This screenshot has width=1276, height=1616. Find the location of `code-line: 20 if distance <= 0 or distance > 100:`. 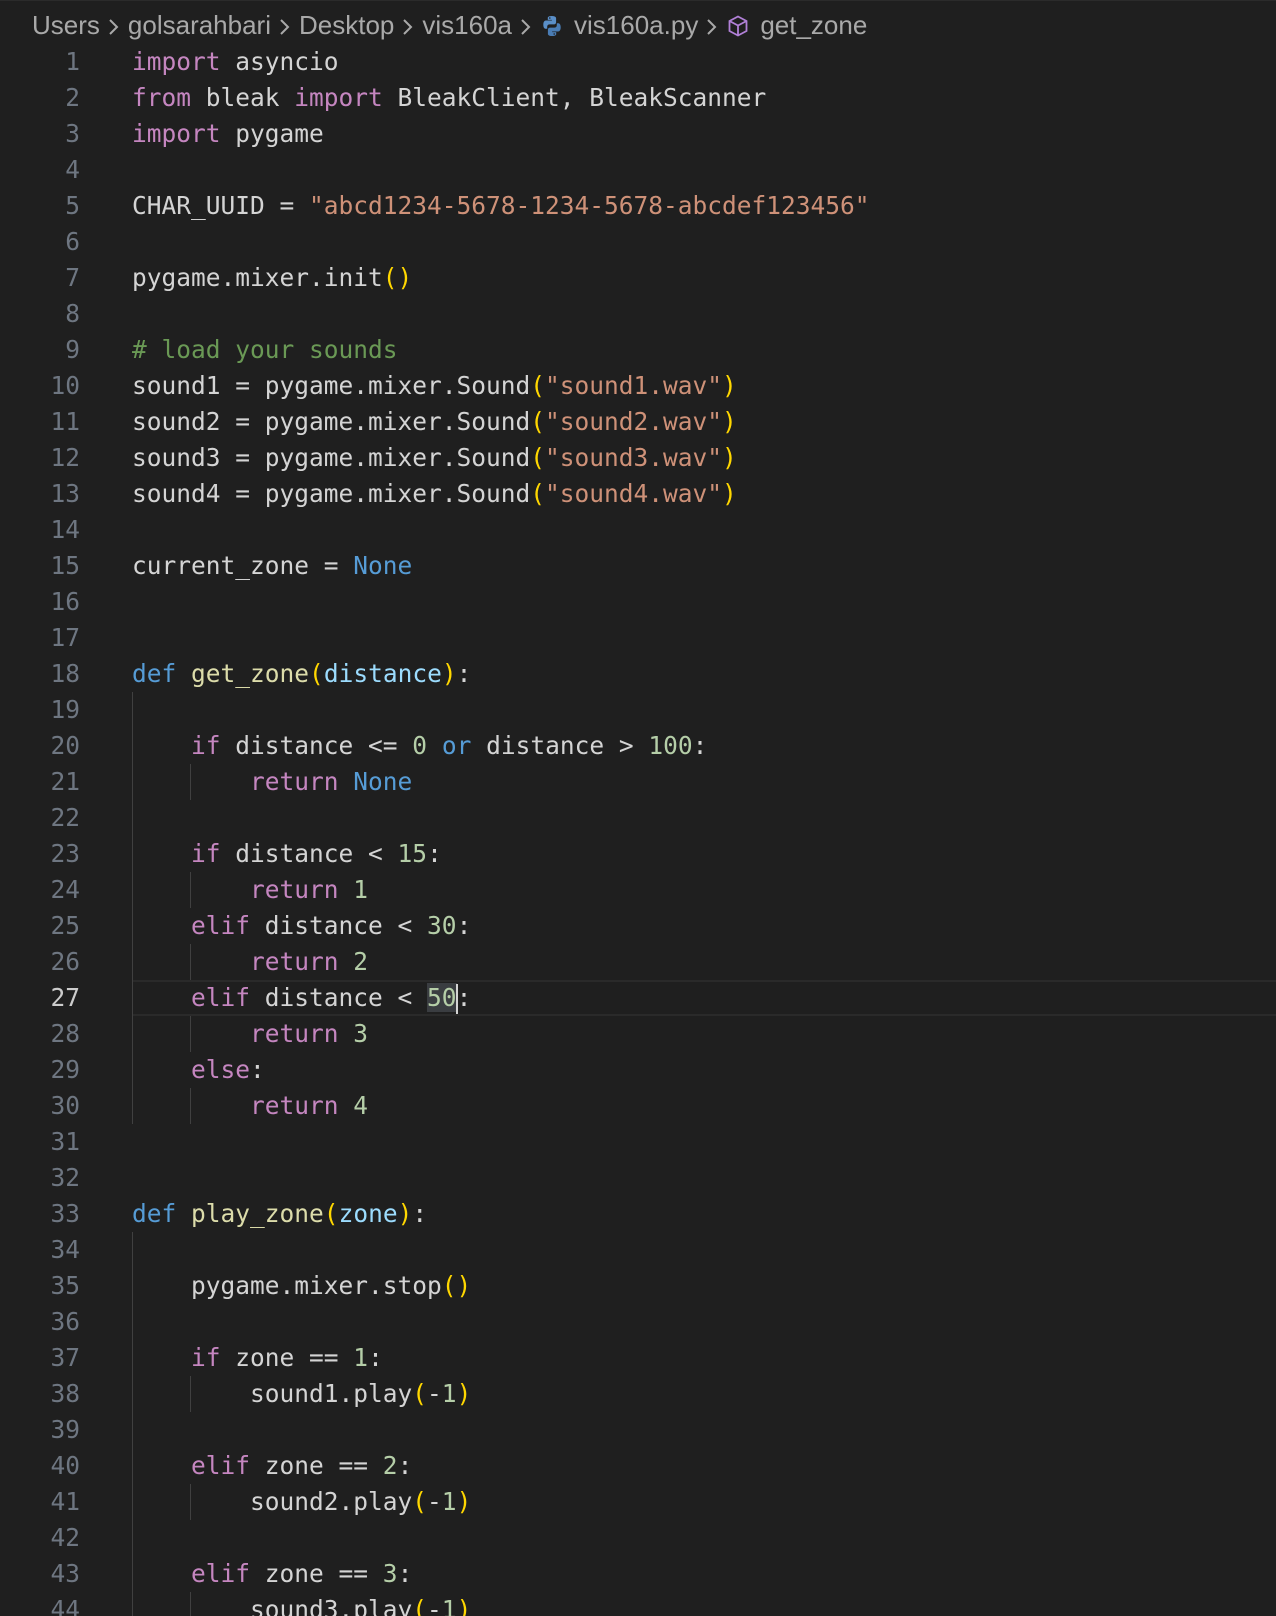

code-line: 20 if distance <= 0 or distance > 100: is located at coordinates (638, 746).